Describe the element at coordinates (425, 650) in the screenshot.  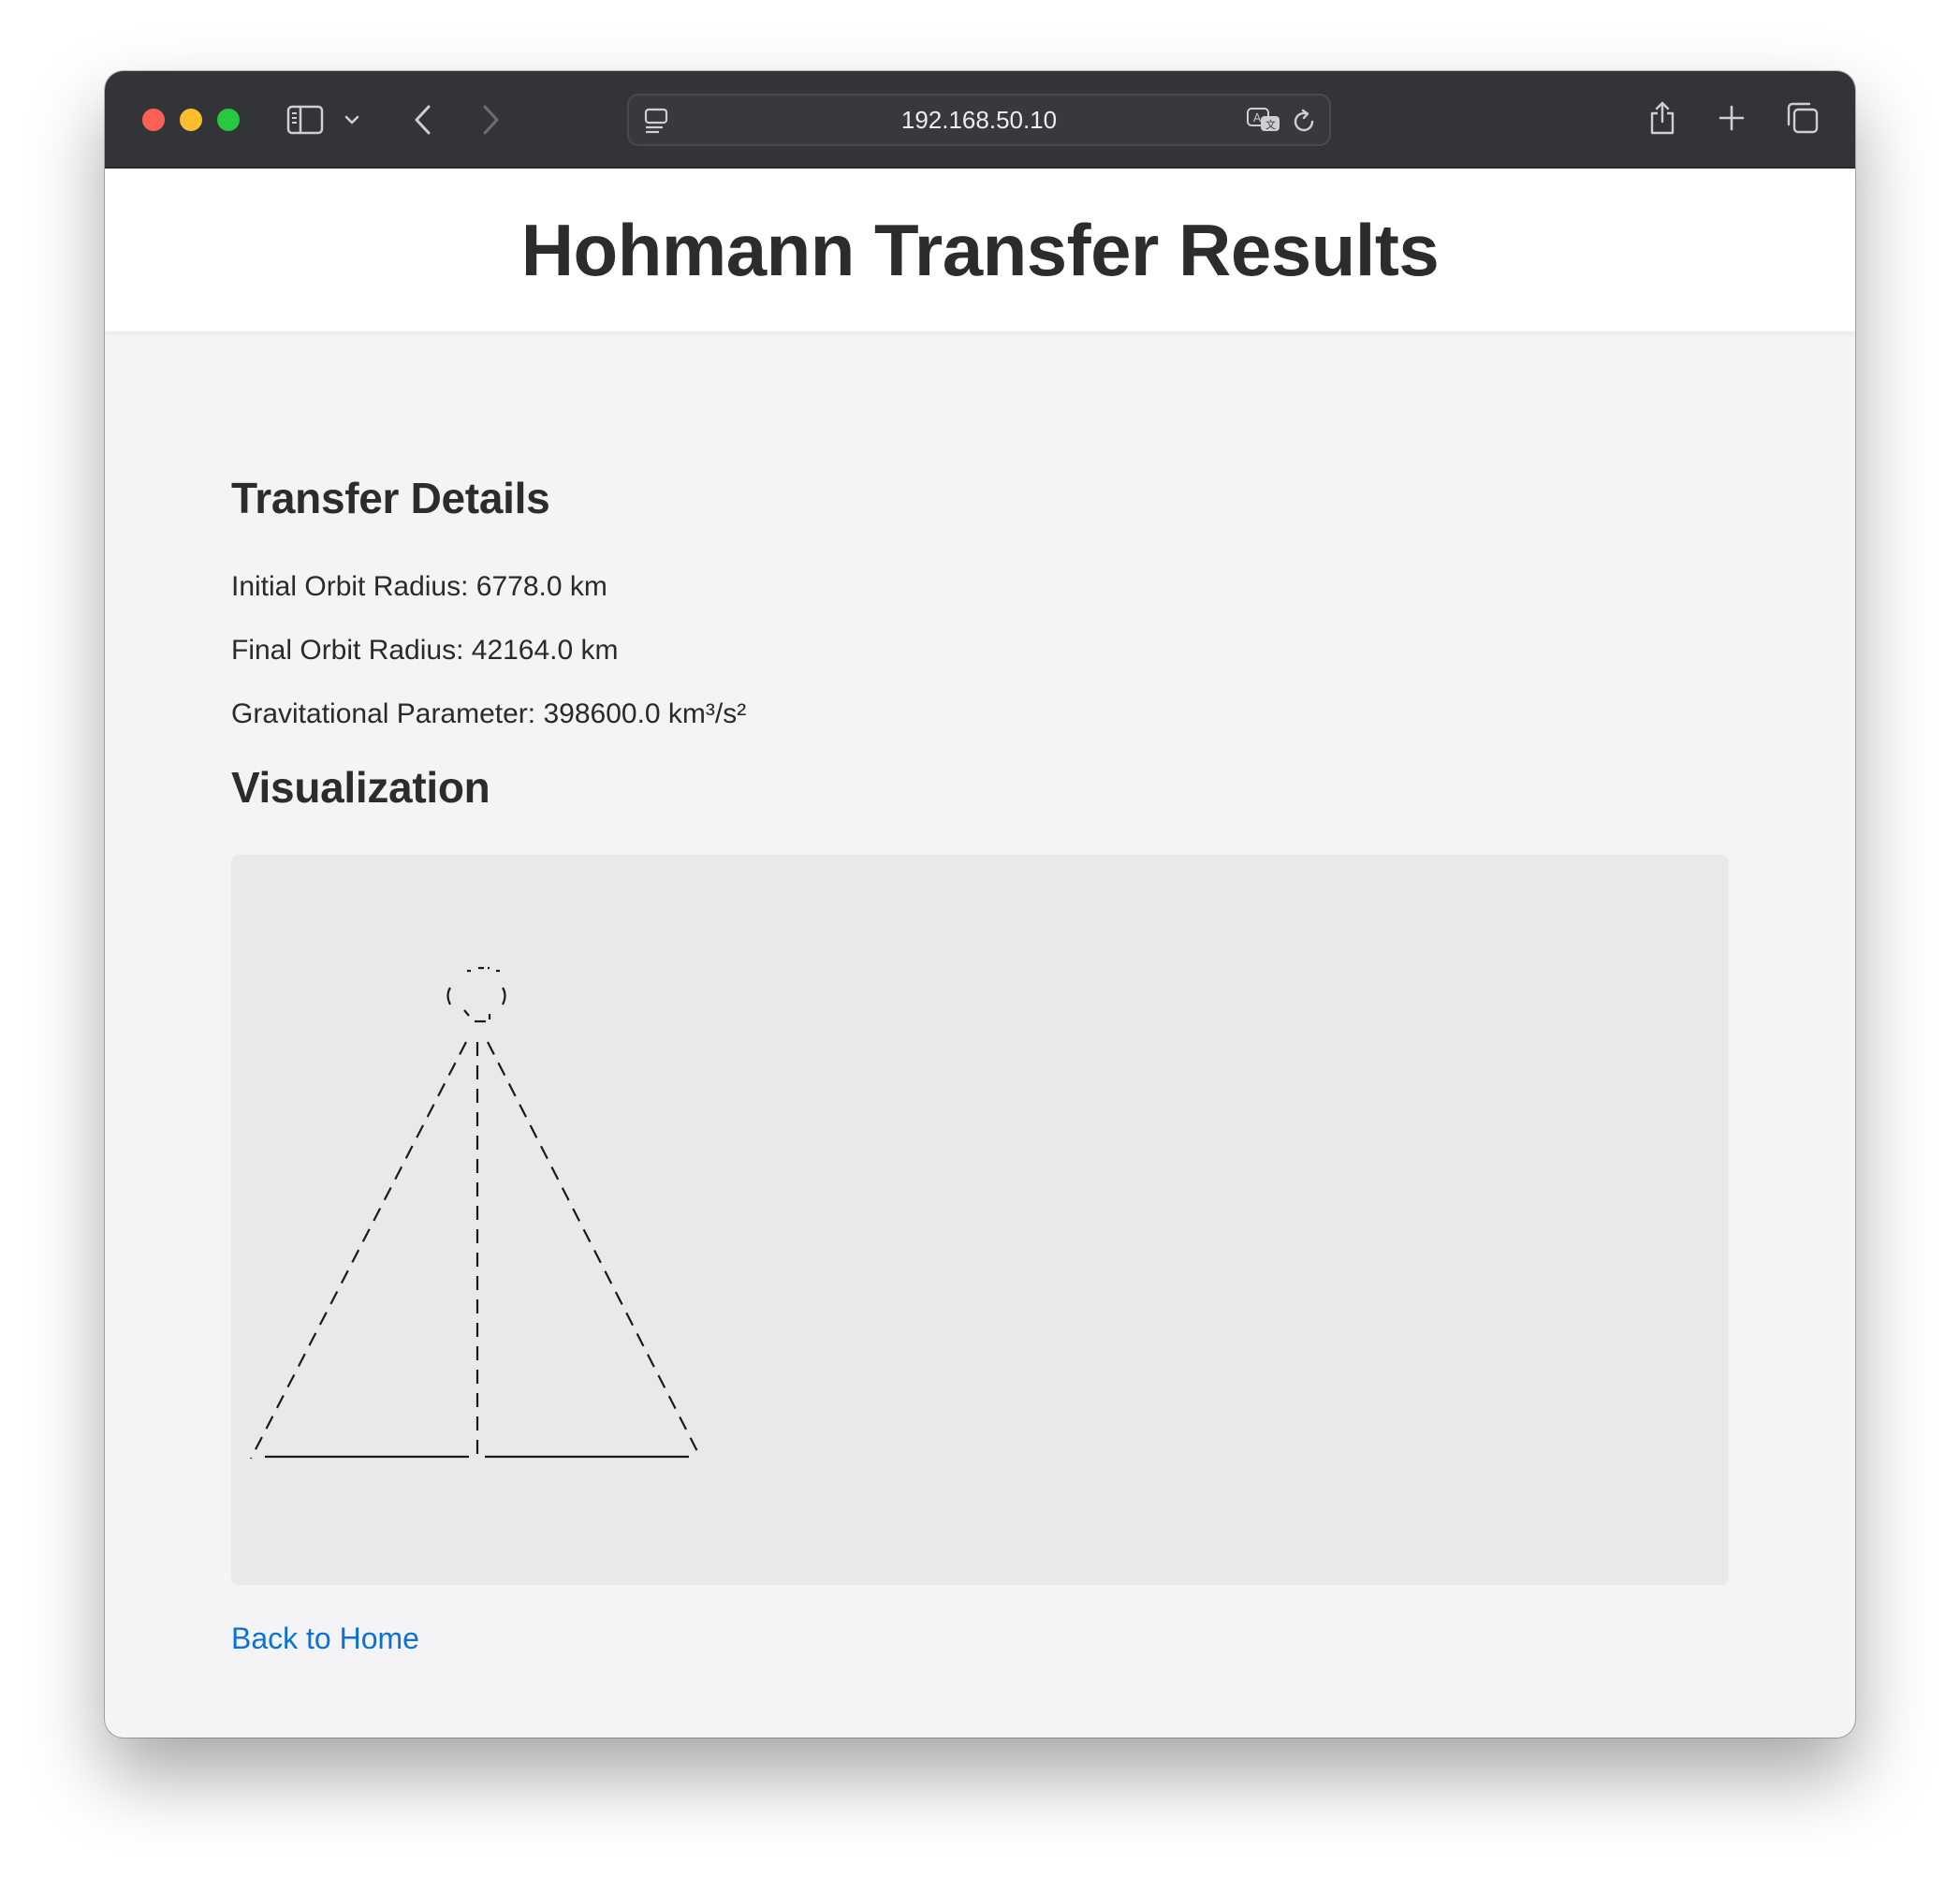
I see `final-orbit-radius: Final Orbit Radius: 42164.0 km` at that location.